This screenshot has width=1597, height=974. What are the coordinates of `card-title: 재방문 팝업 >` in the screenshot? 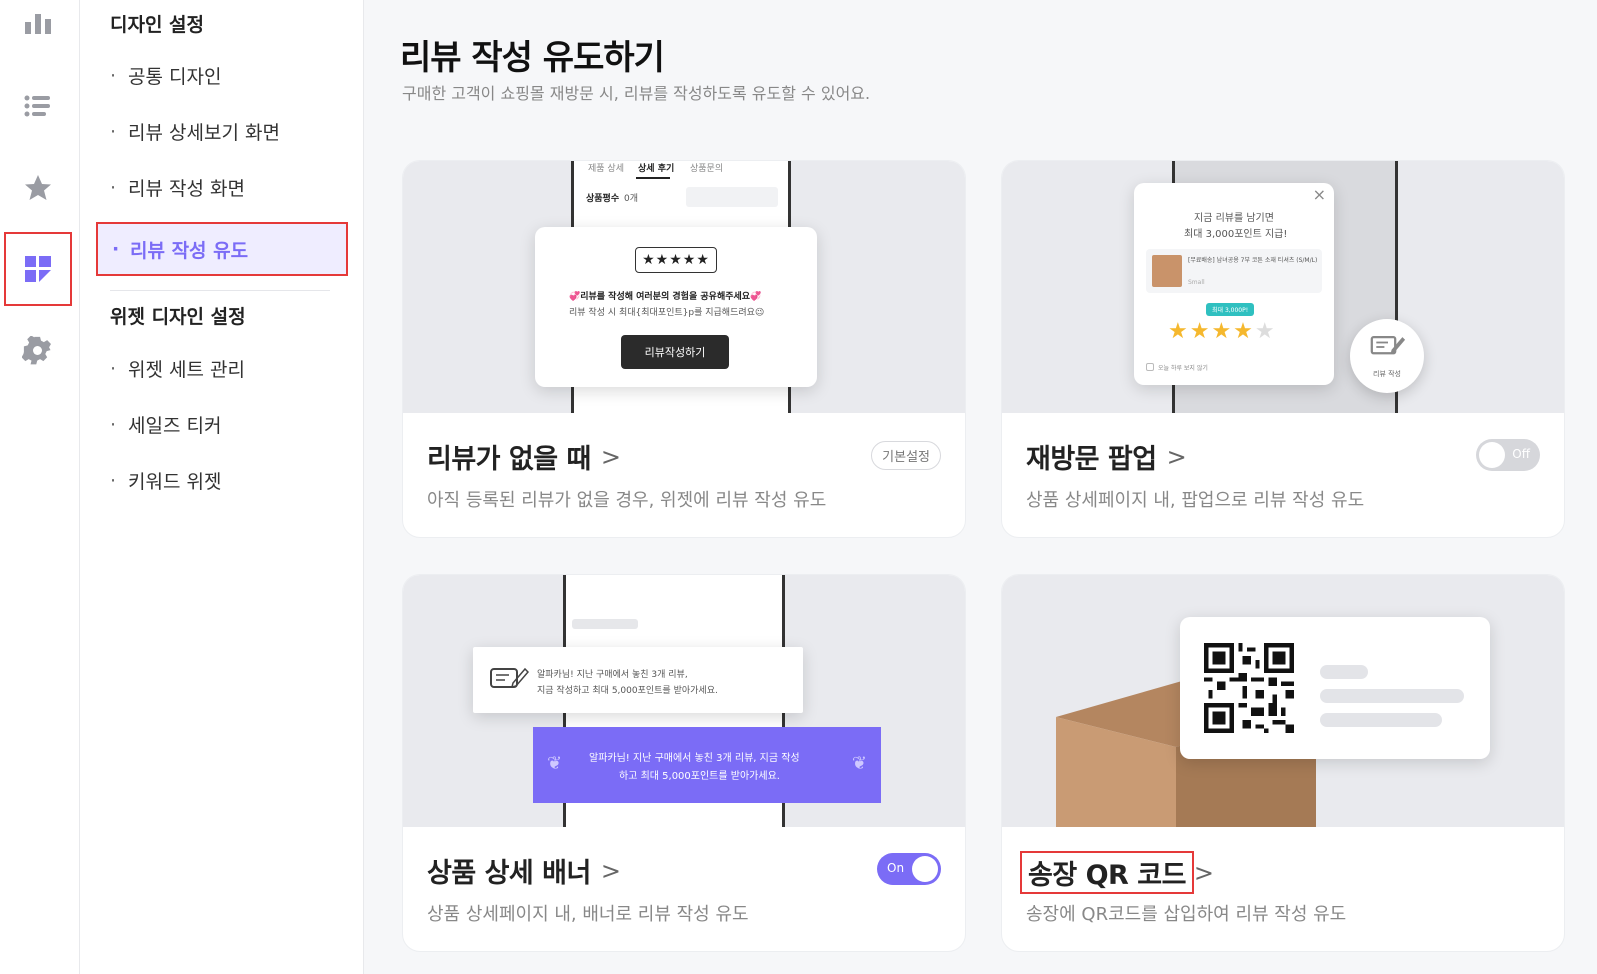 It's located at (1106, 459).